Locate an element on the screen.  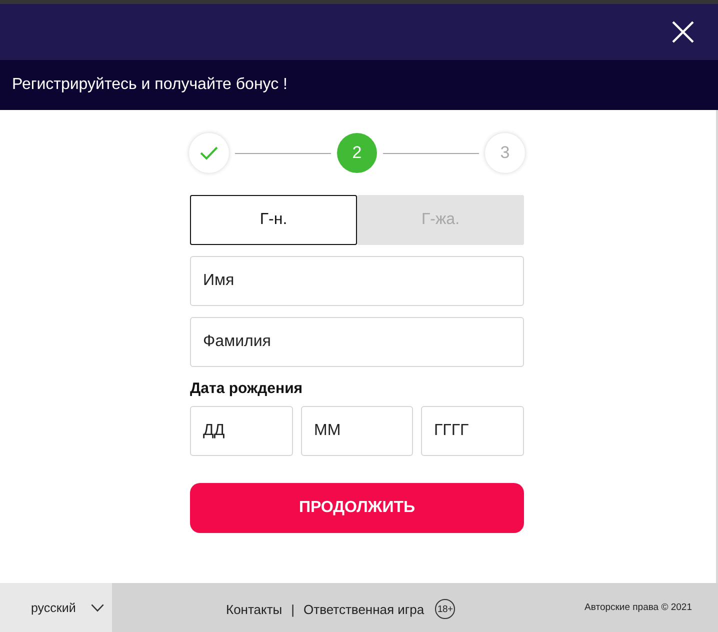
continue-button: ПРОДОЛЖИТЬ is located at coordinates (357, 508).